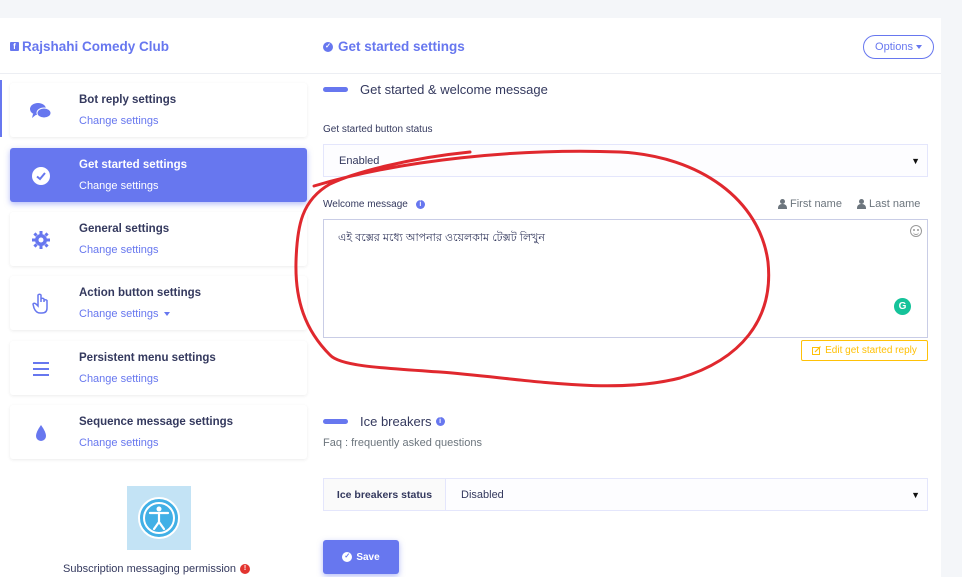  What do you see at coordinates (245, 569) in the screenshot?
I see `alert-icon: !` at bounding box center [245, 569].